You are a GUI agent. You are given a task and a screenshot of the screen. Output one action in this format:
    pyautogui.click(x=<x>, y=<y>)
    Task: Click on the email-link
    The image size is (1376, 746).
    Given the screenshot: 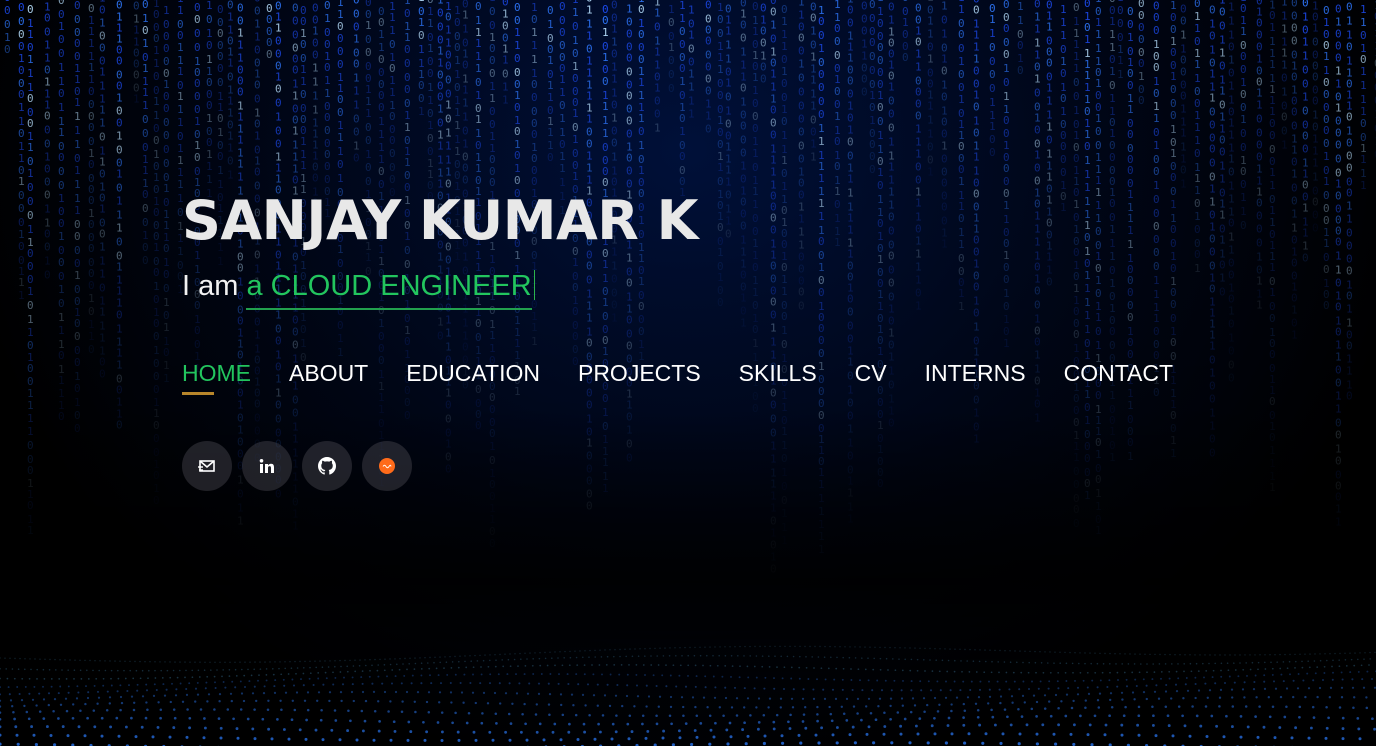 What is the action you would take?
    pyautogui.click(x=207, y=466)
    